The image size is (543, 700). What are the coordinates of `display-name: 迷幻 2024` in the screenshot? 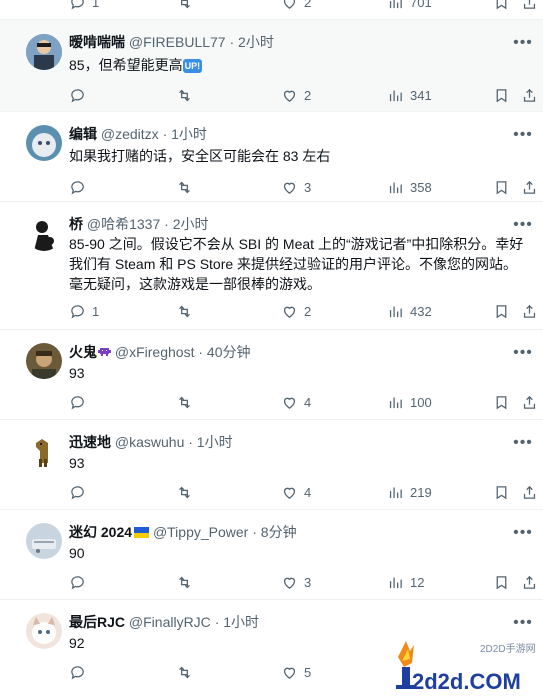 It's located at (100, 532).